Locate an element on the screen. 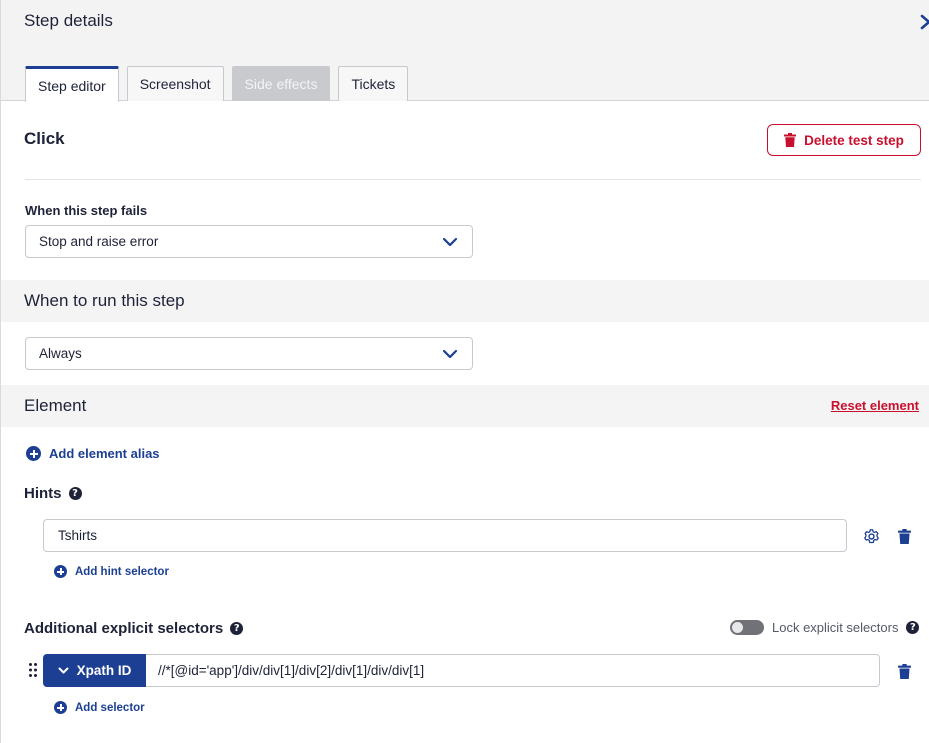 Image resolution: width=929 pixels, height=743 pixels. hint-settings-button is located at coordinates (871, 536).